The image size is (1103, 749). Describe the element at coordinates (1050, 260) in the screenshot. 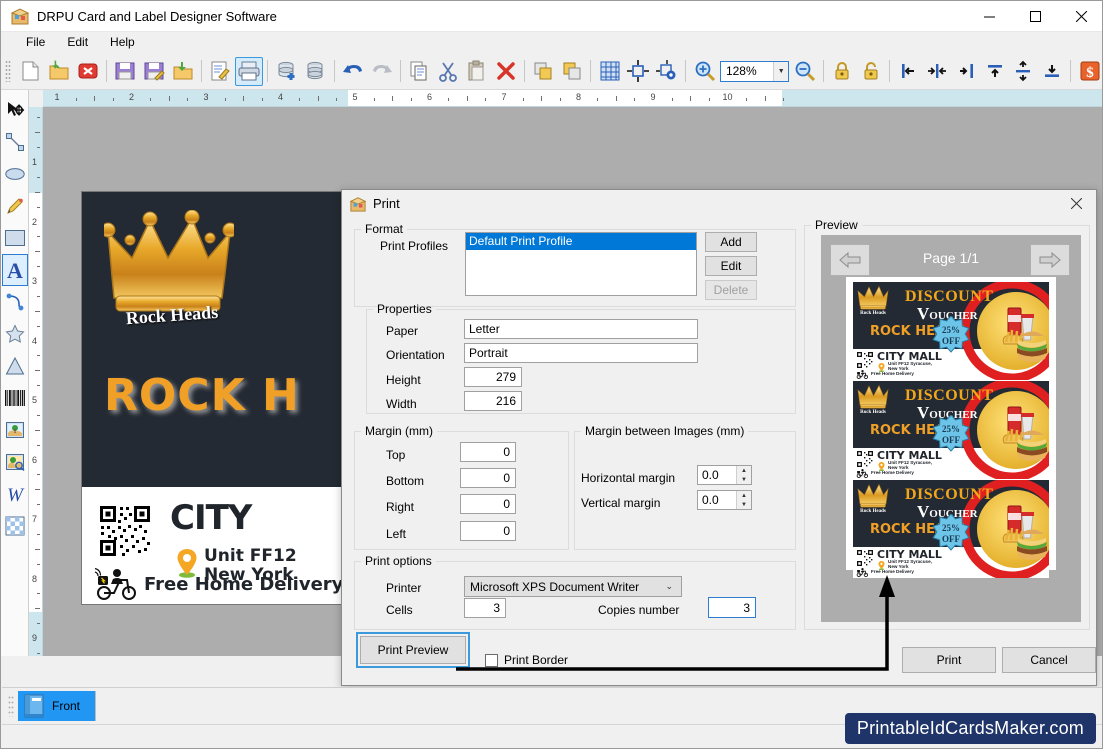

I see `preview-next-button` at that location.